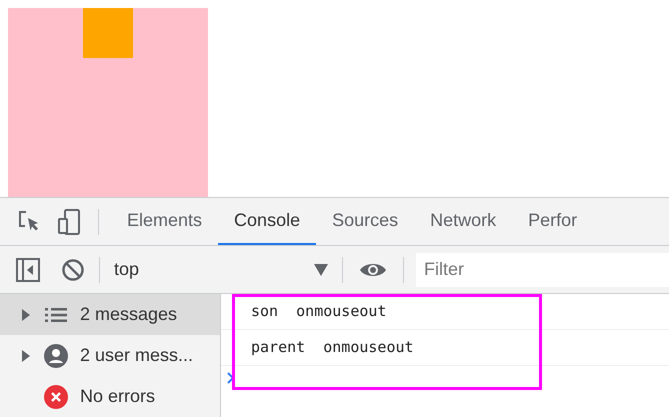  Describe the element at coordinates (108, 33) in the screenshot. I see `child-box` at that location.